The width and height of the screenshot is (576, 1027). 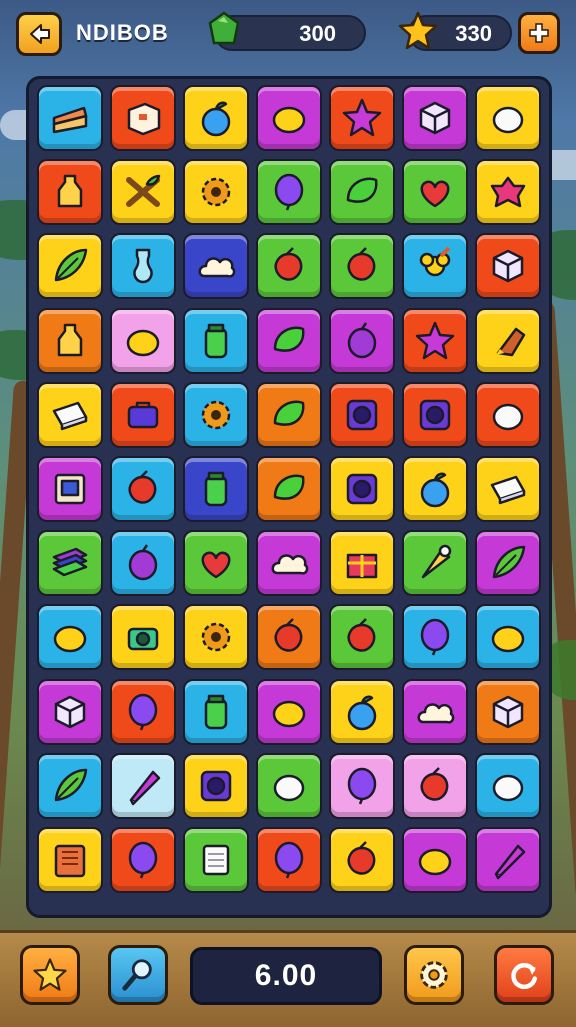 What do you see at coordinates (50, 975) in the screenshot?
I see `star-booster-button` at bounding box center [50, 975].